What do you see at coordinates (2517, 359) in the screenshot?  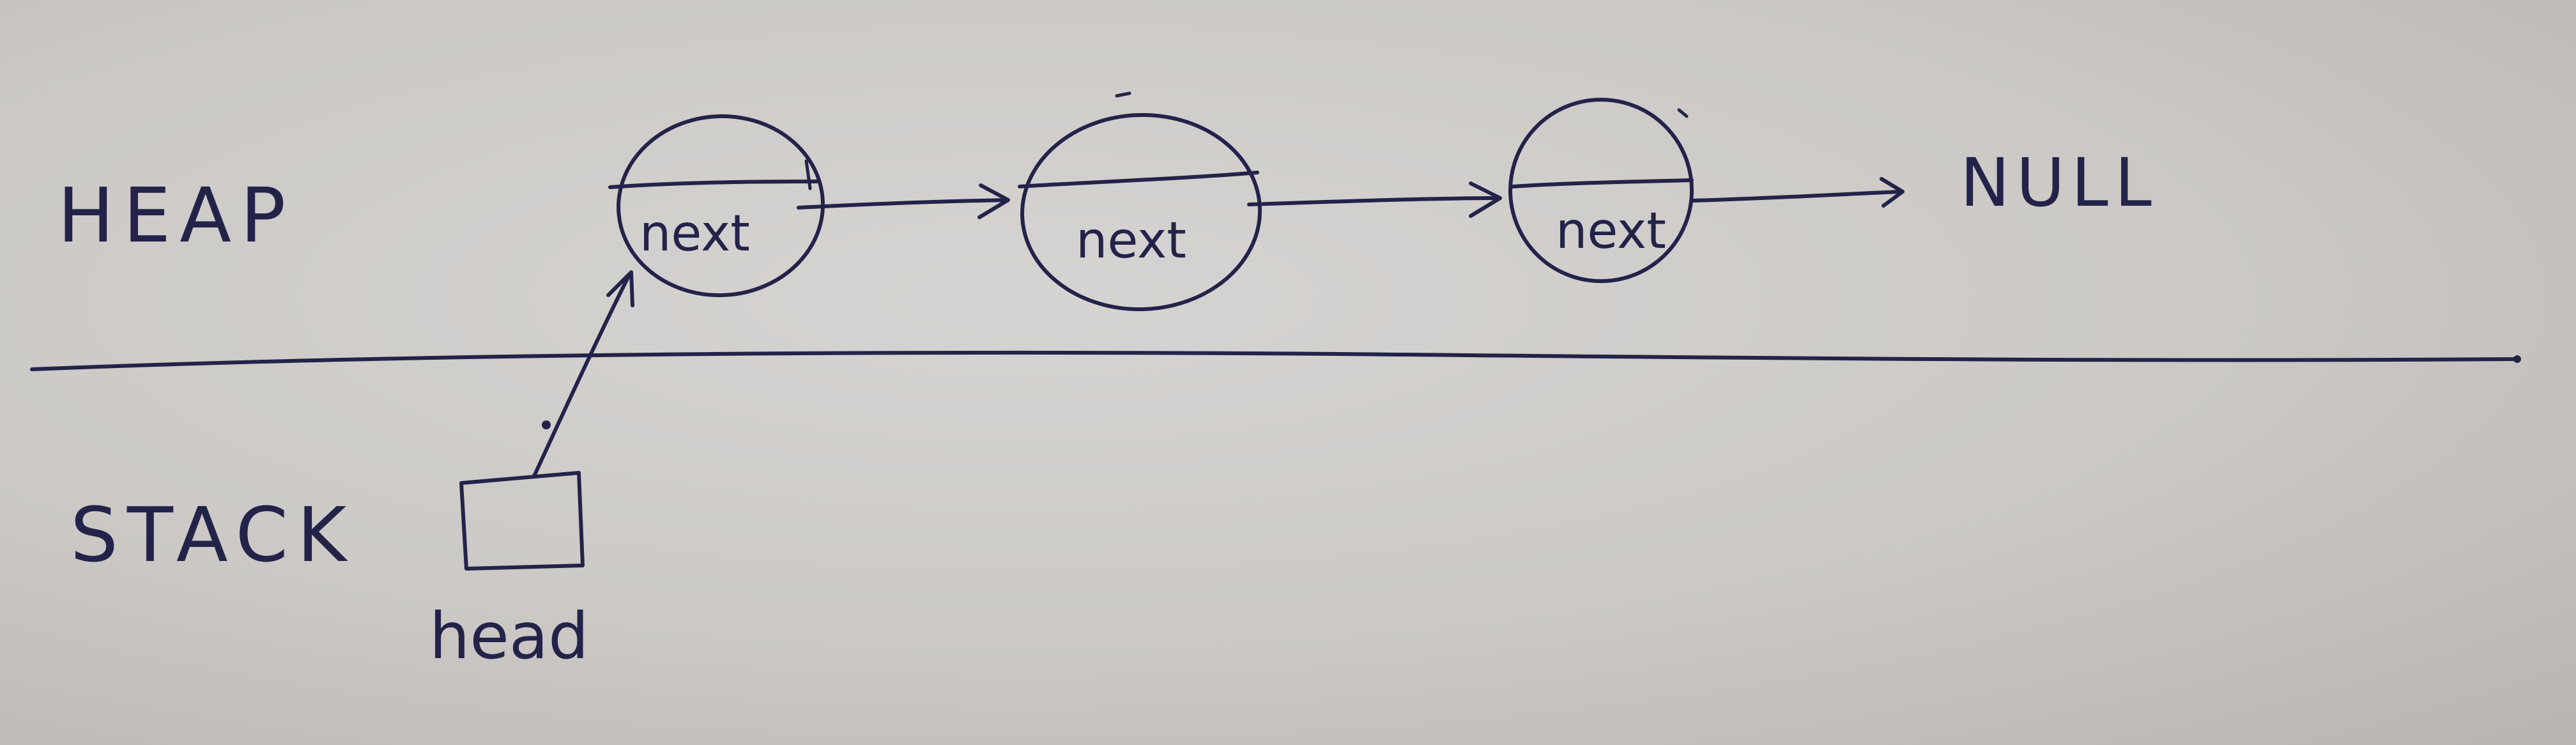 I see `divider-end-dot` at bounding box center [2517, 359].